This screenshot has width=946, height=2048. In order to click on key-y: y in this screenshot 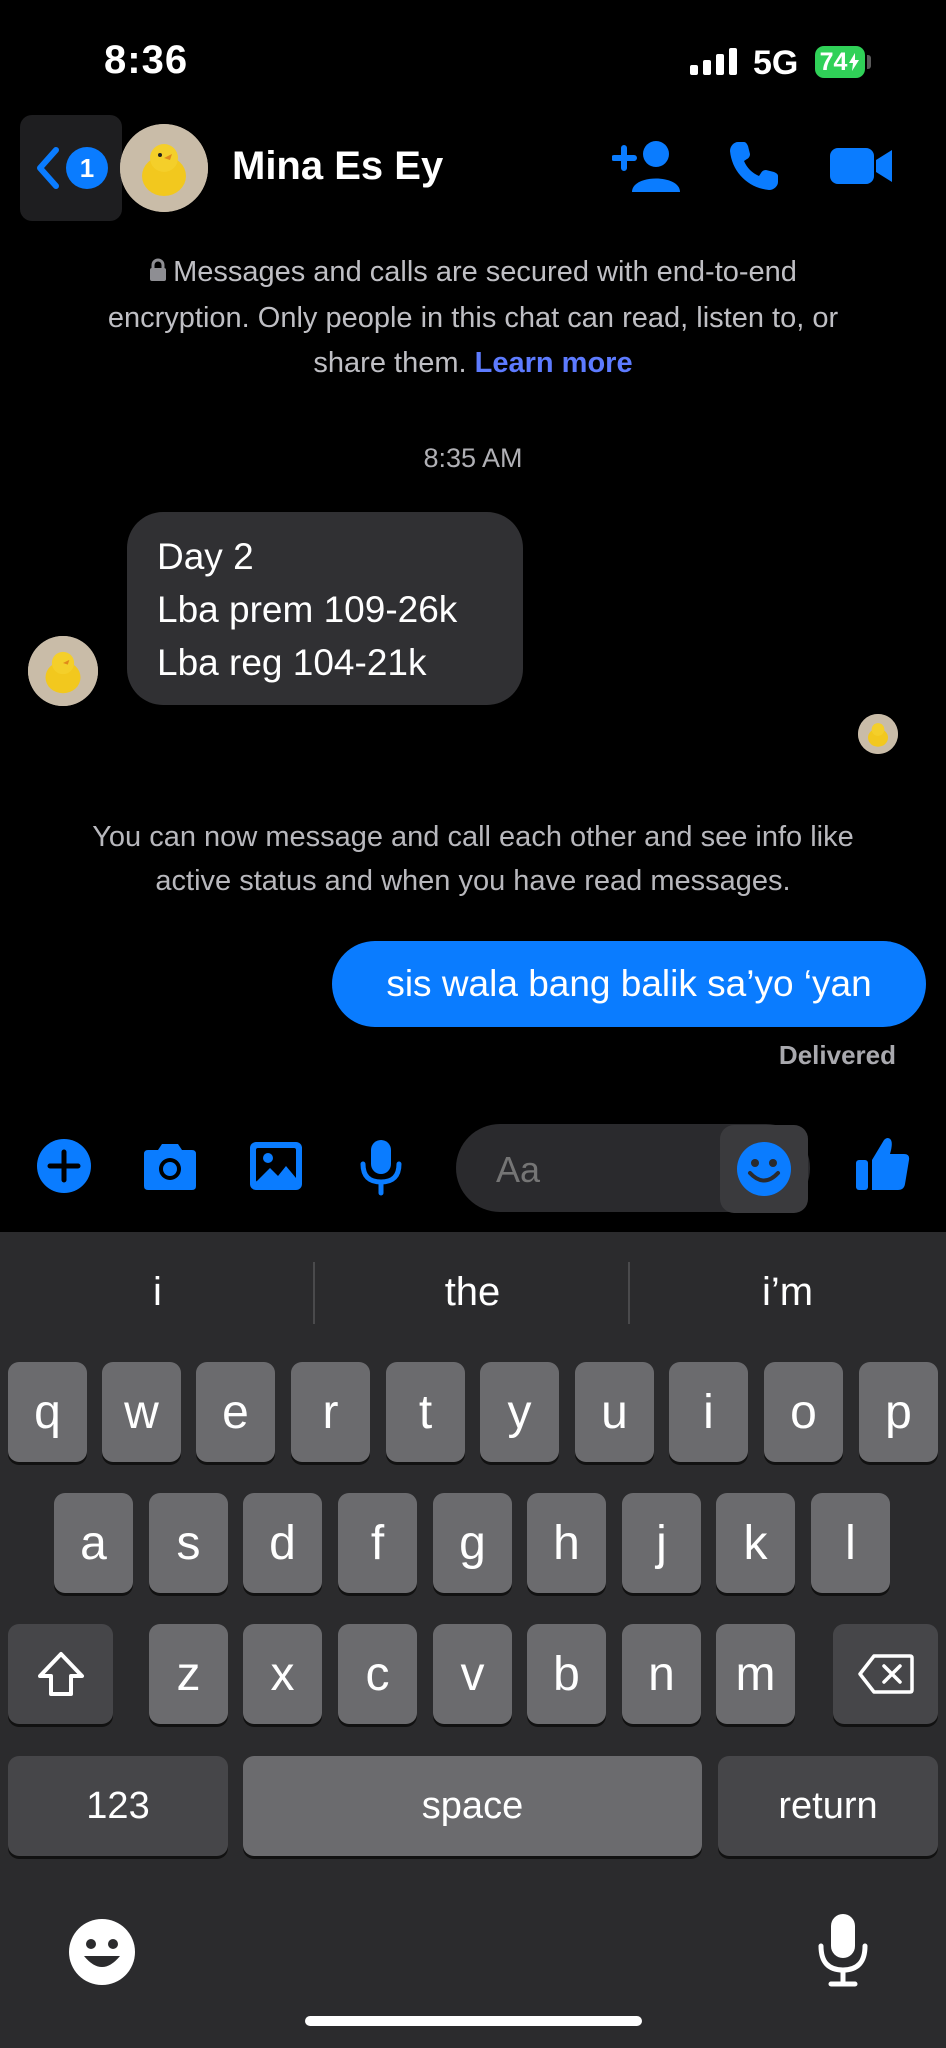, I will do `click(519, 1412)`.